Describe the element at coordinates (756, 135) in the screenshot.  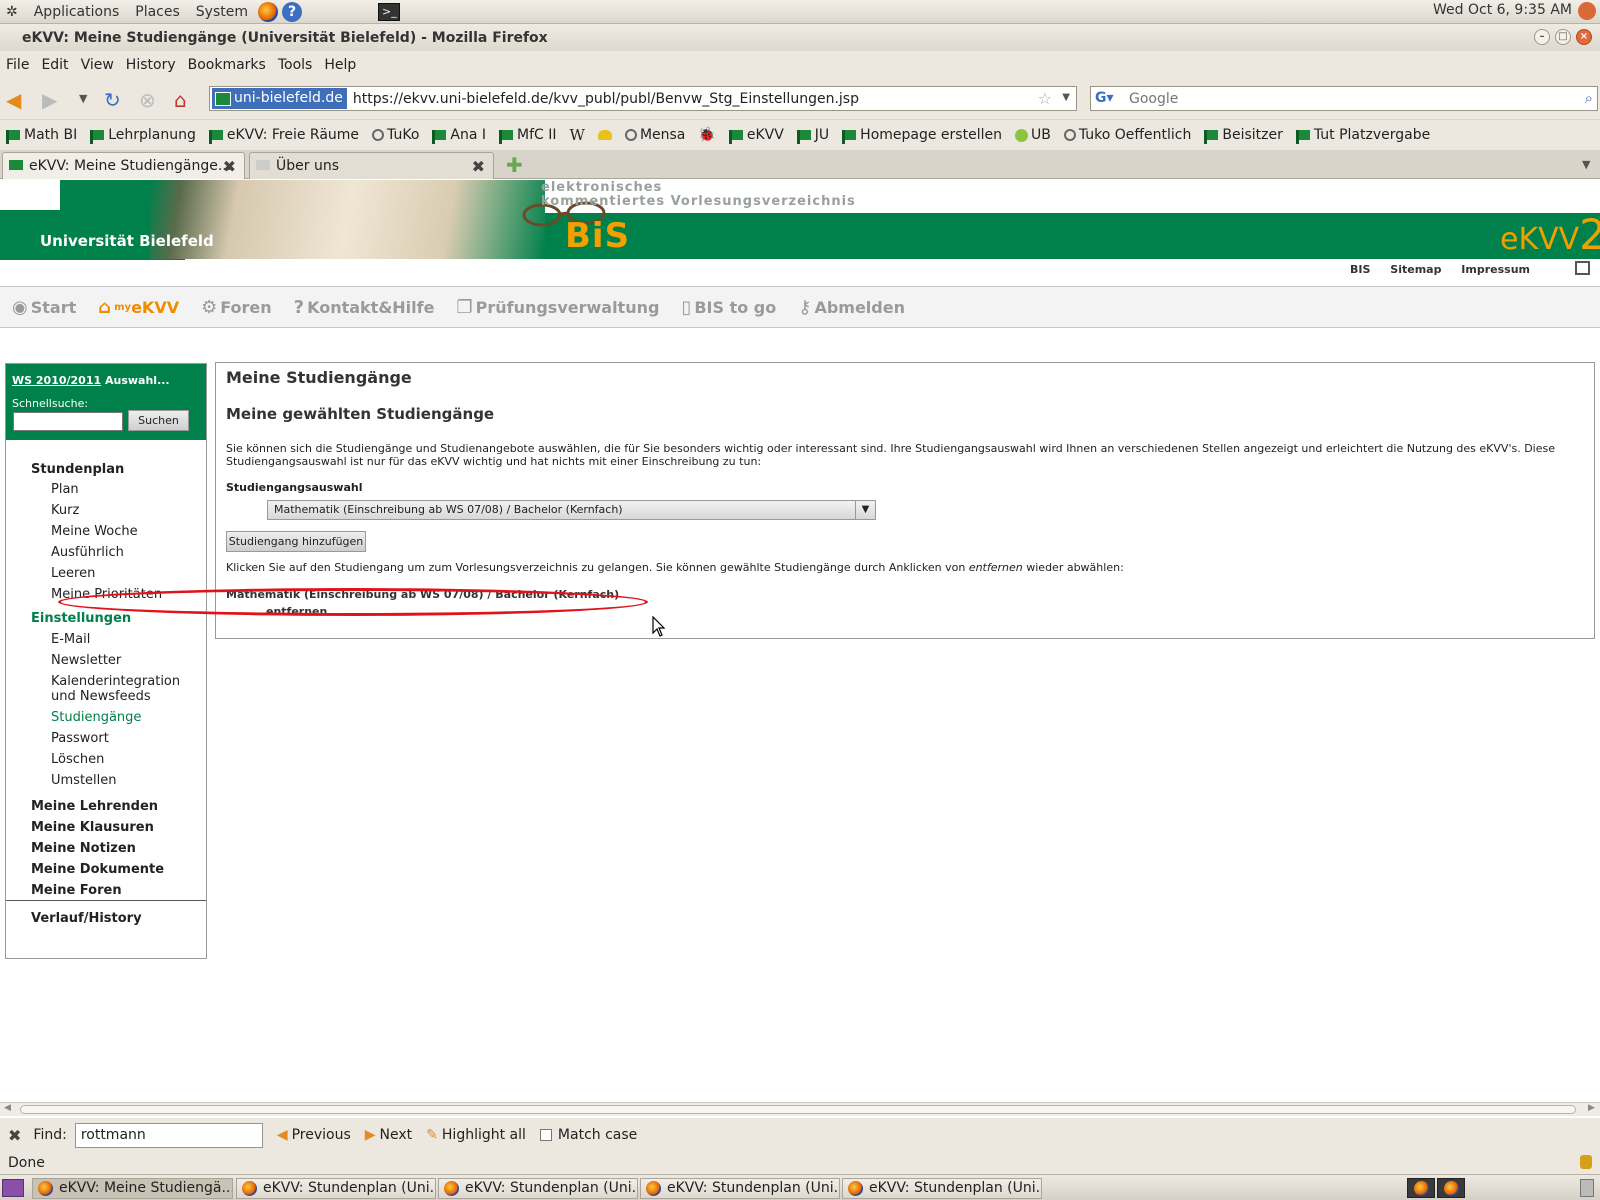
I see `bookmark-item: eKVV` at that location.